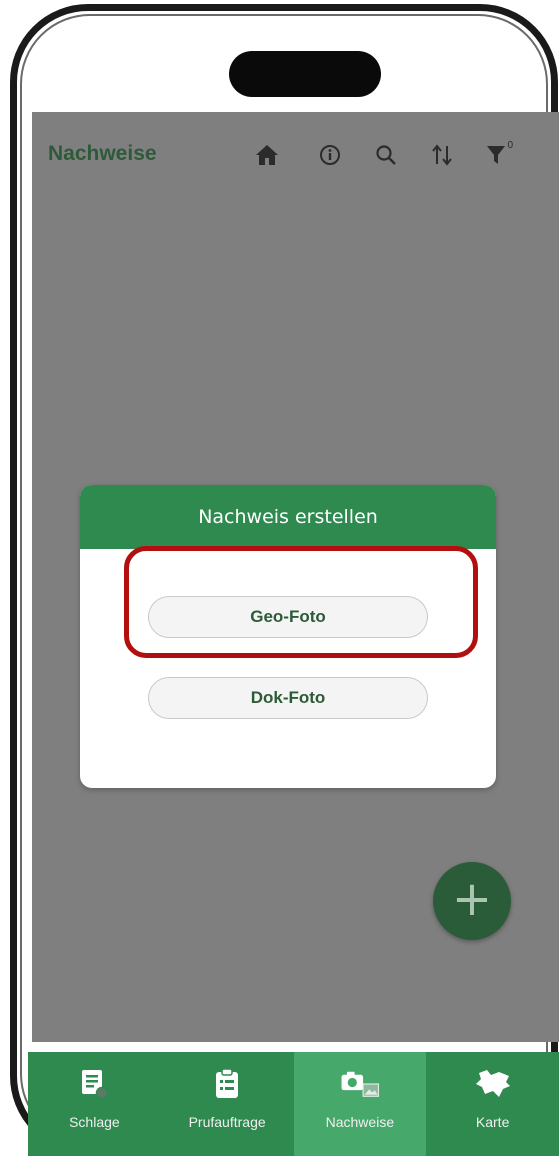  What do you see at coordinates (510, 145) in the screenshot?
I see `filter-count-badge: 0` at bounding box center [510, 145].